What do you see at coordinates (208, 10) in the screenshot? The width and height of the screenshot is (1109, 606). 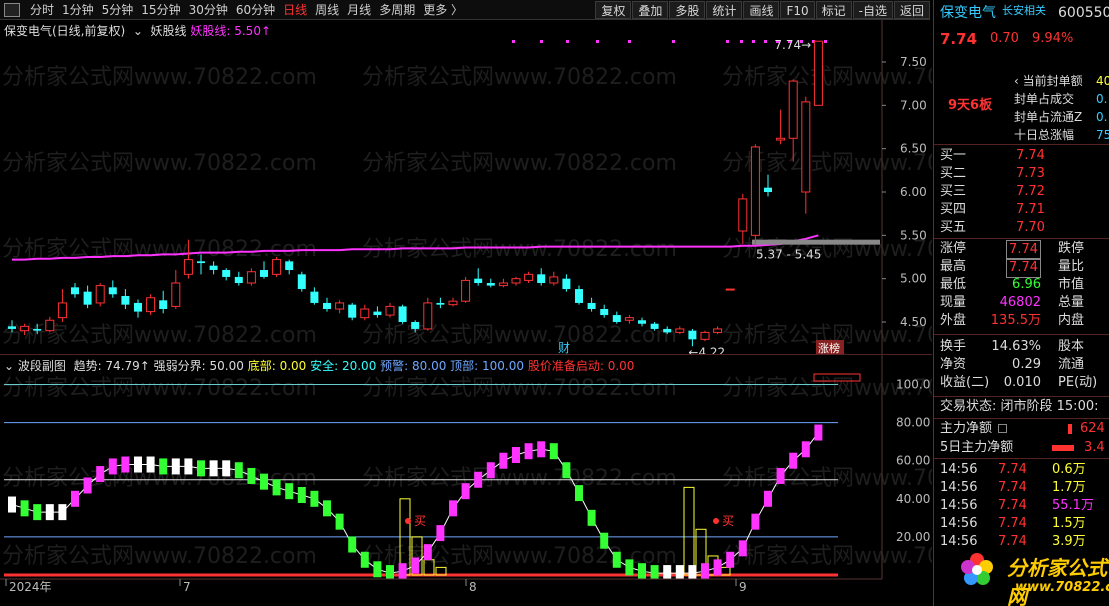 I see `period-tab: 30分钟` at bounding box center [208, 10].